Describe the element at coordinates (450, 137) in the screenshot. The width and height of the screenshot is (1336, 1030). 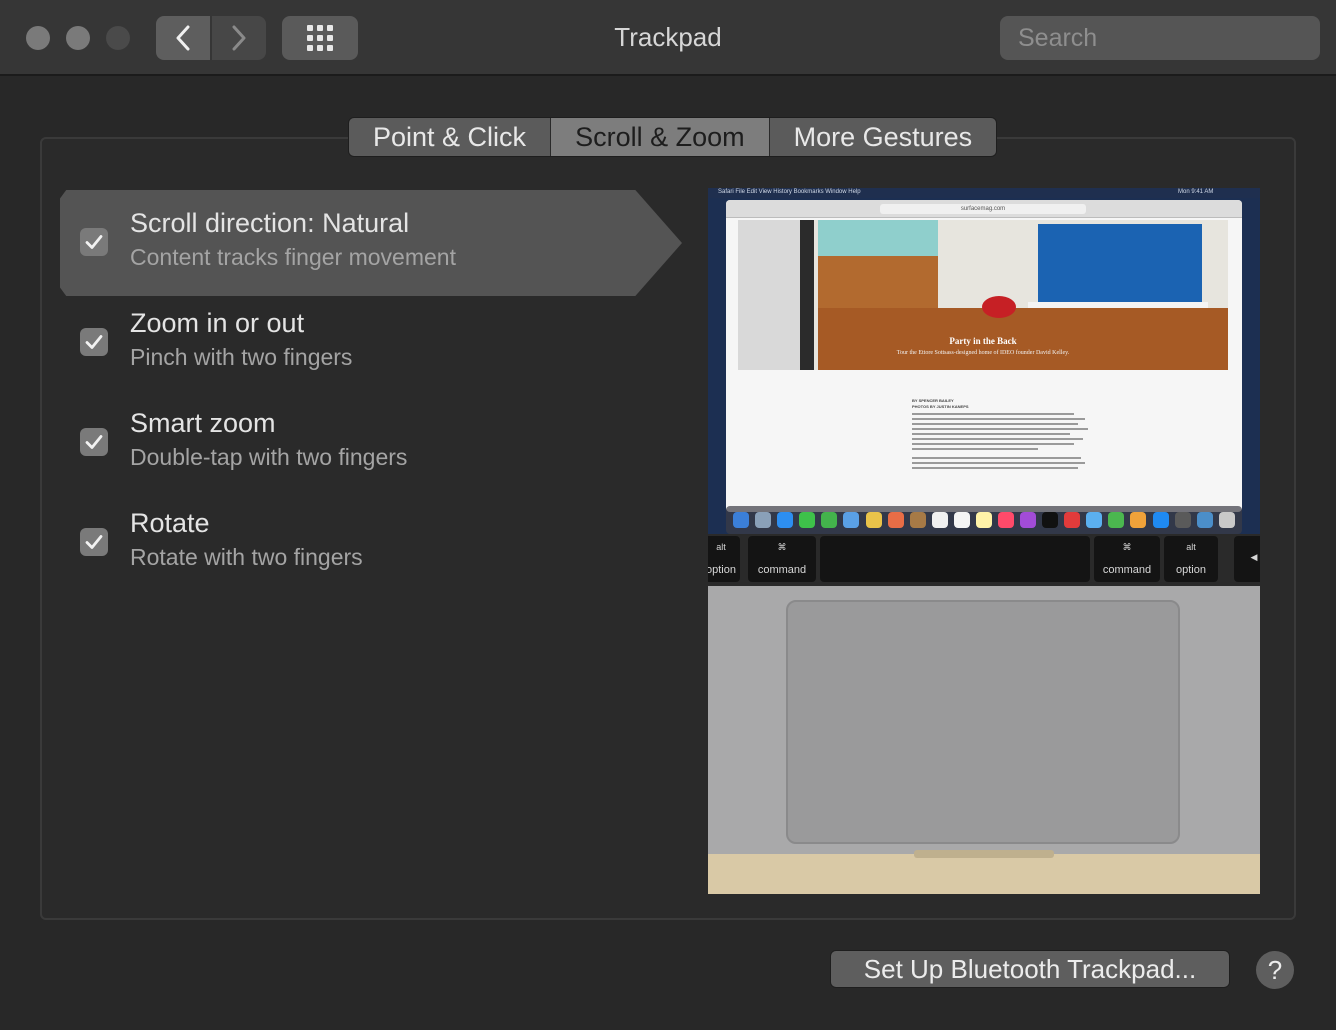
I see `tab-point-click: Point & Click` at that location.